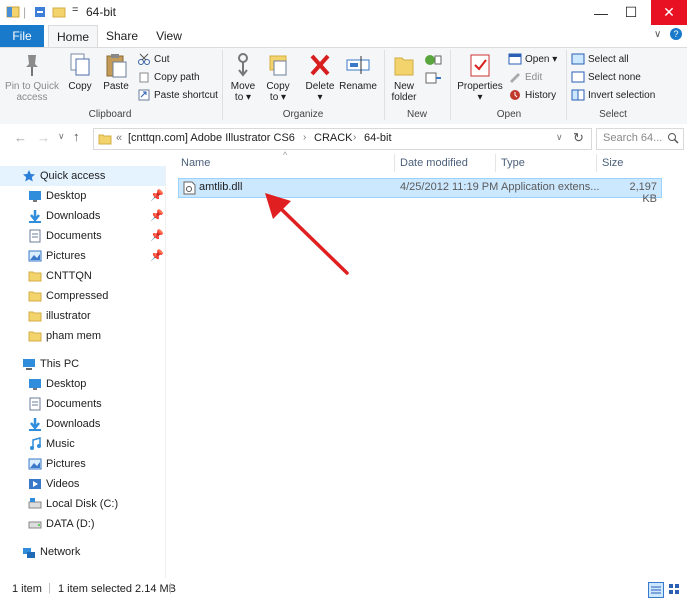 The image size is (687, 600). Describe the element at coordinates (433, 60) in the screenshot. I see `new-item-icon` at that location.